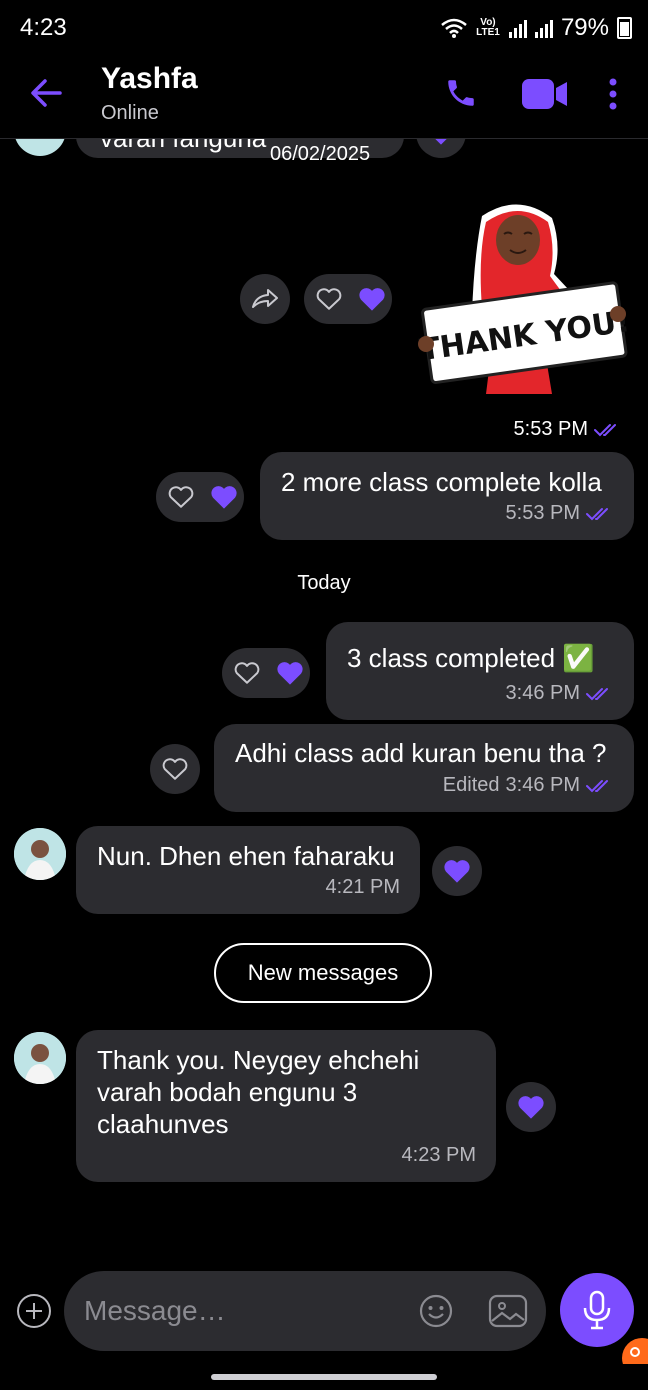 The width and height of the screenshot is (648, 1390). Describe the element at coordinates (246, 856) in the screenshot. I see `message-text: Nun. Dhen ehen faharaku` at that location.